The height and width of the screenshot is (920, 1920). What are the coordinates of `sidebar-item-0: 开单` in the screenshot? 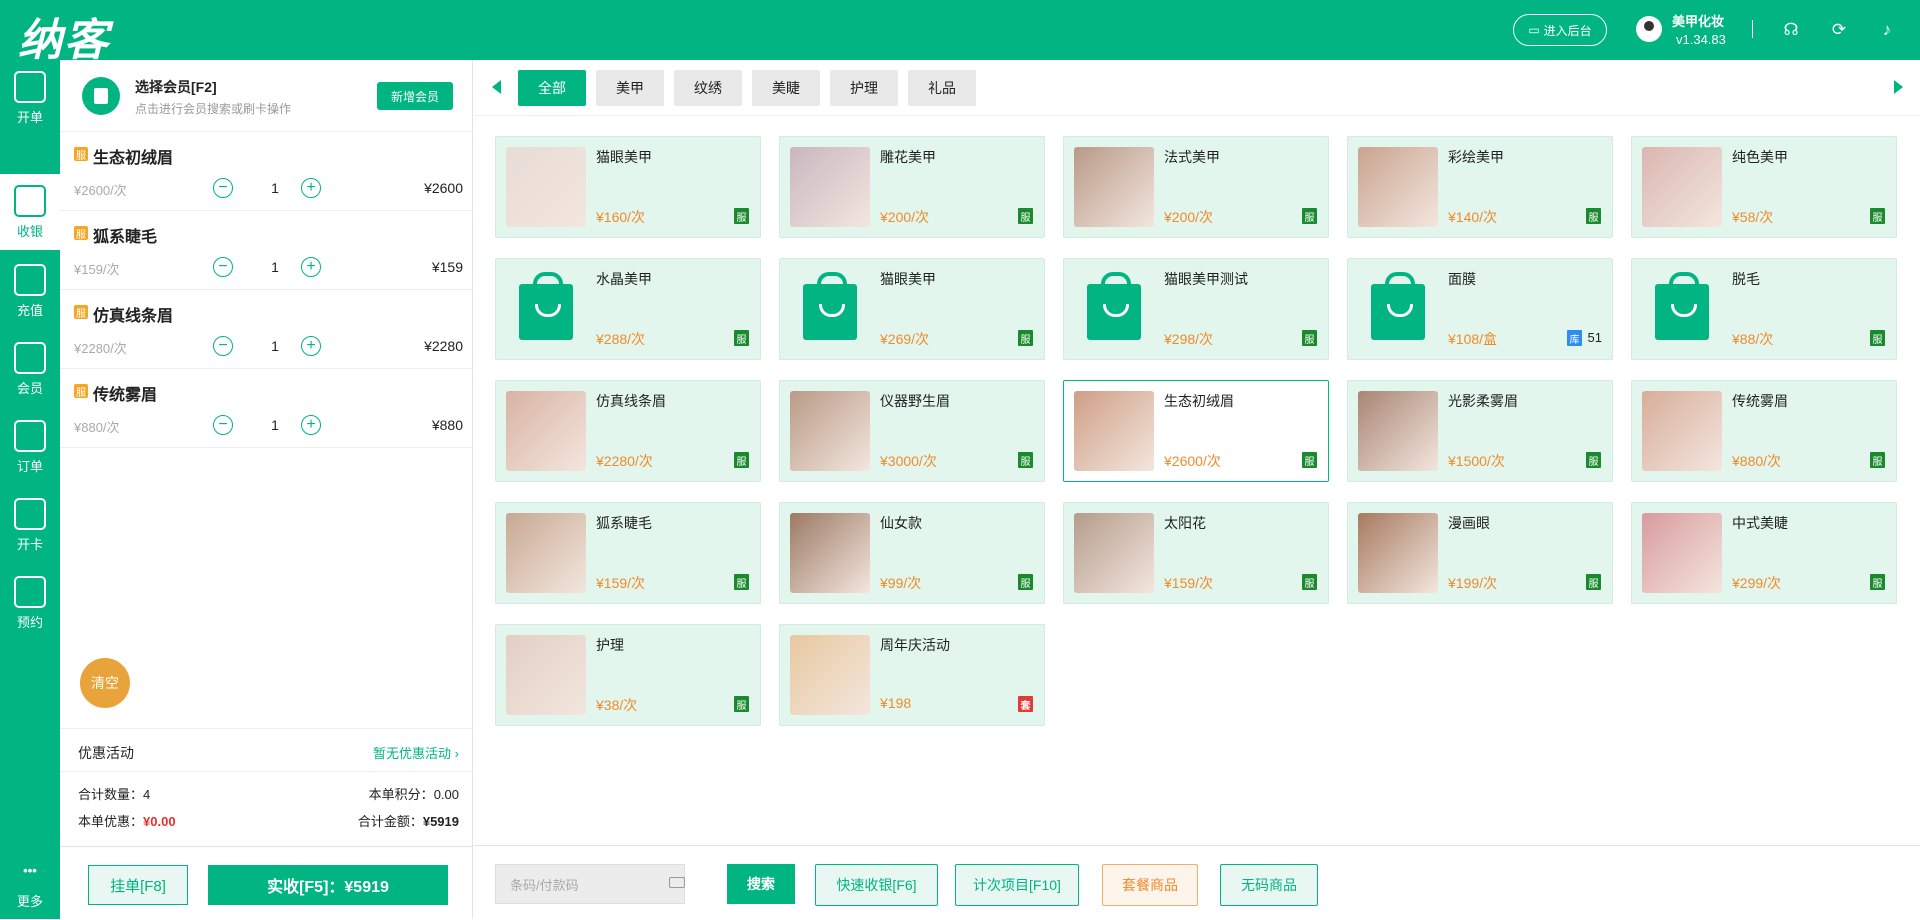 It's located at (30, 98).